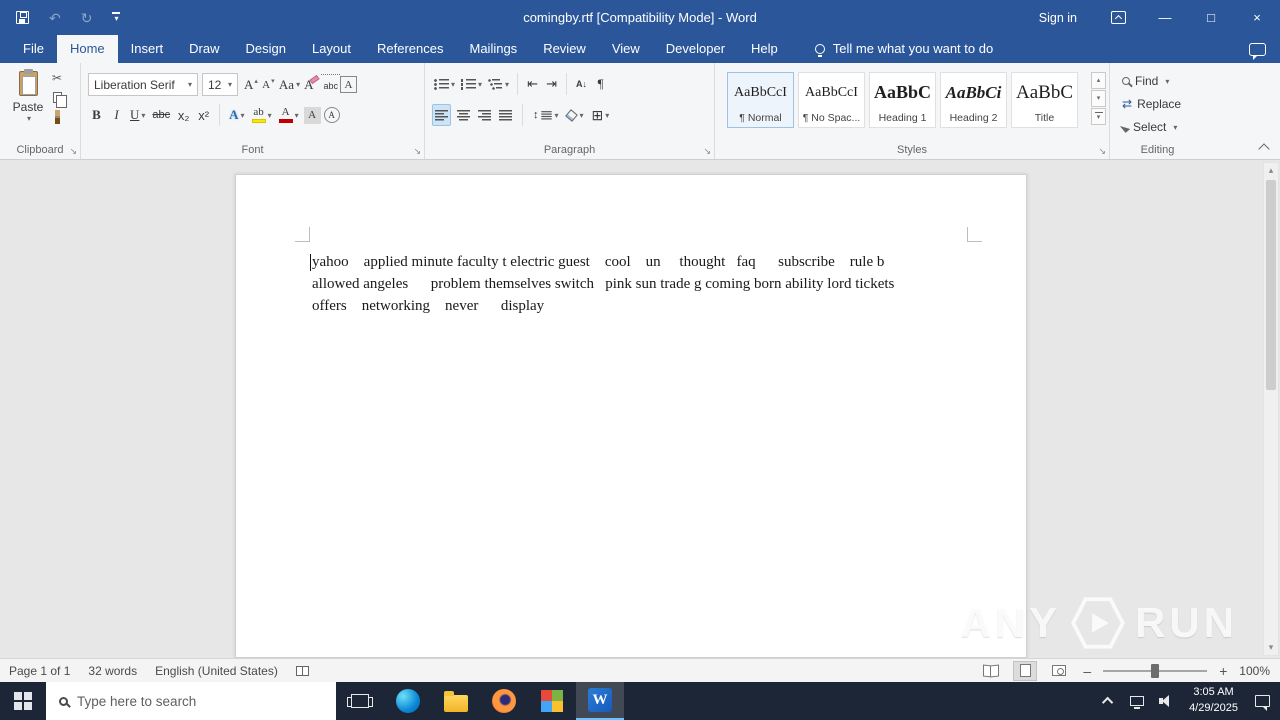  Describe the element at coordinates (463, 115) in the screenshot. I see `align-center-button` at that location.